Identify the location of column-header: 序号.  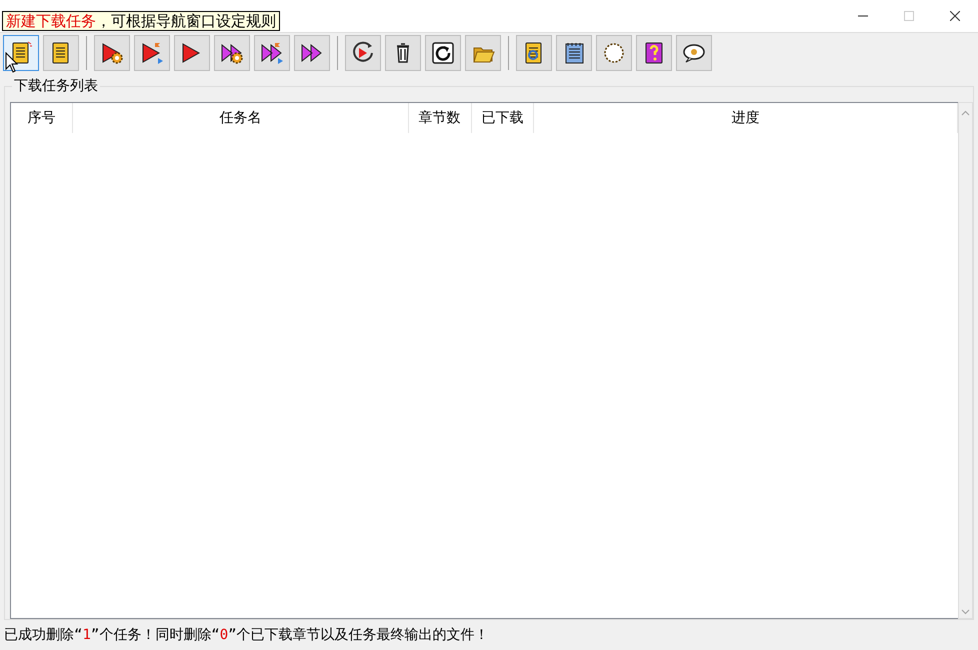
(42, 118).